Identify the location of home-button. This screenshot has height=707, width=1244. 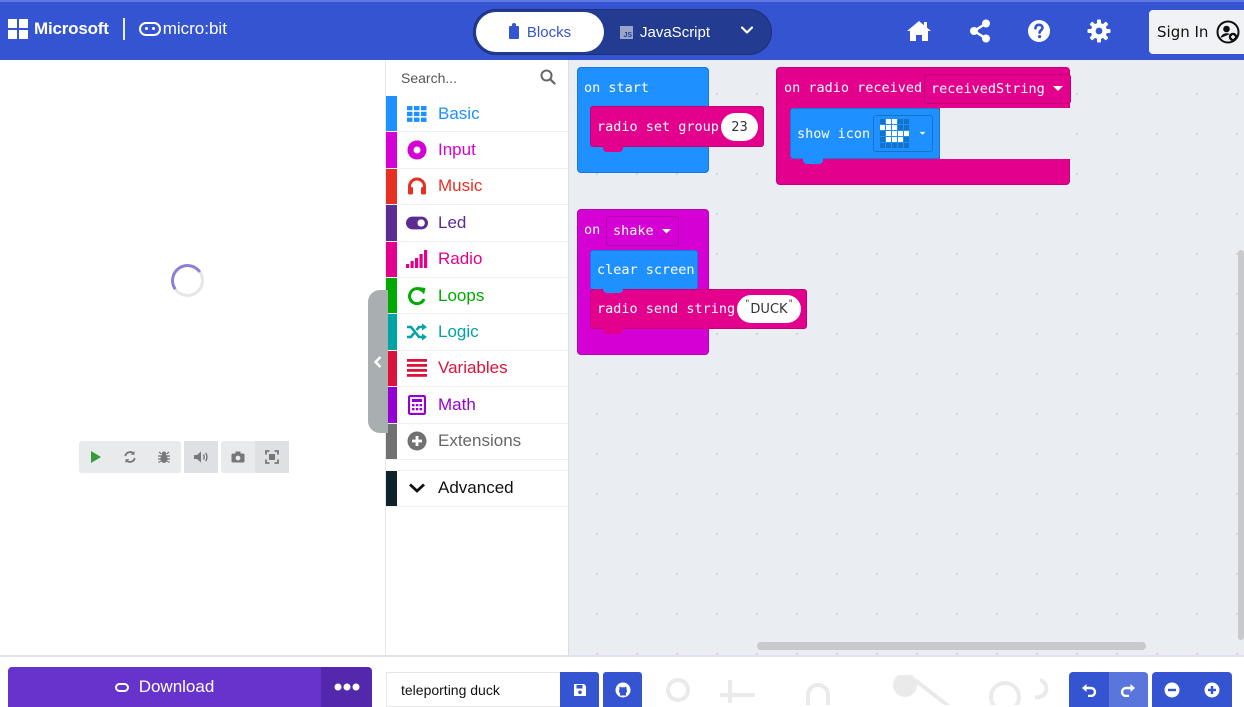
(919, 31).